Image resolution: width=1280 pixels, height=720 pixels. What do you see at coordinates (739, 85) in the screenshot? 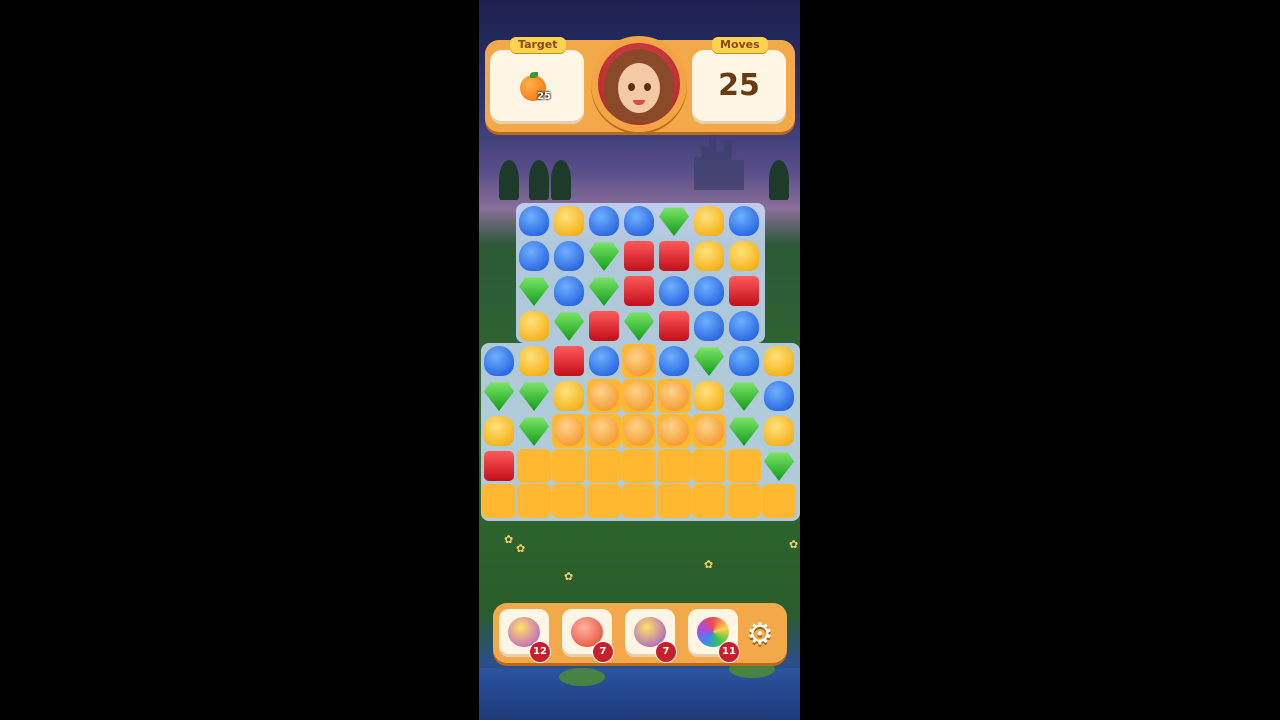
I see `moves-counter: 25` at bounding box center [739, 85].